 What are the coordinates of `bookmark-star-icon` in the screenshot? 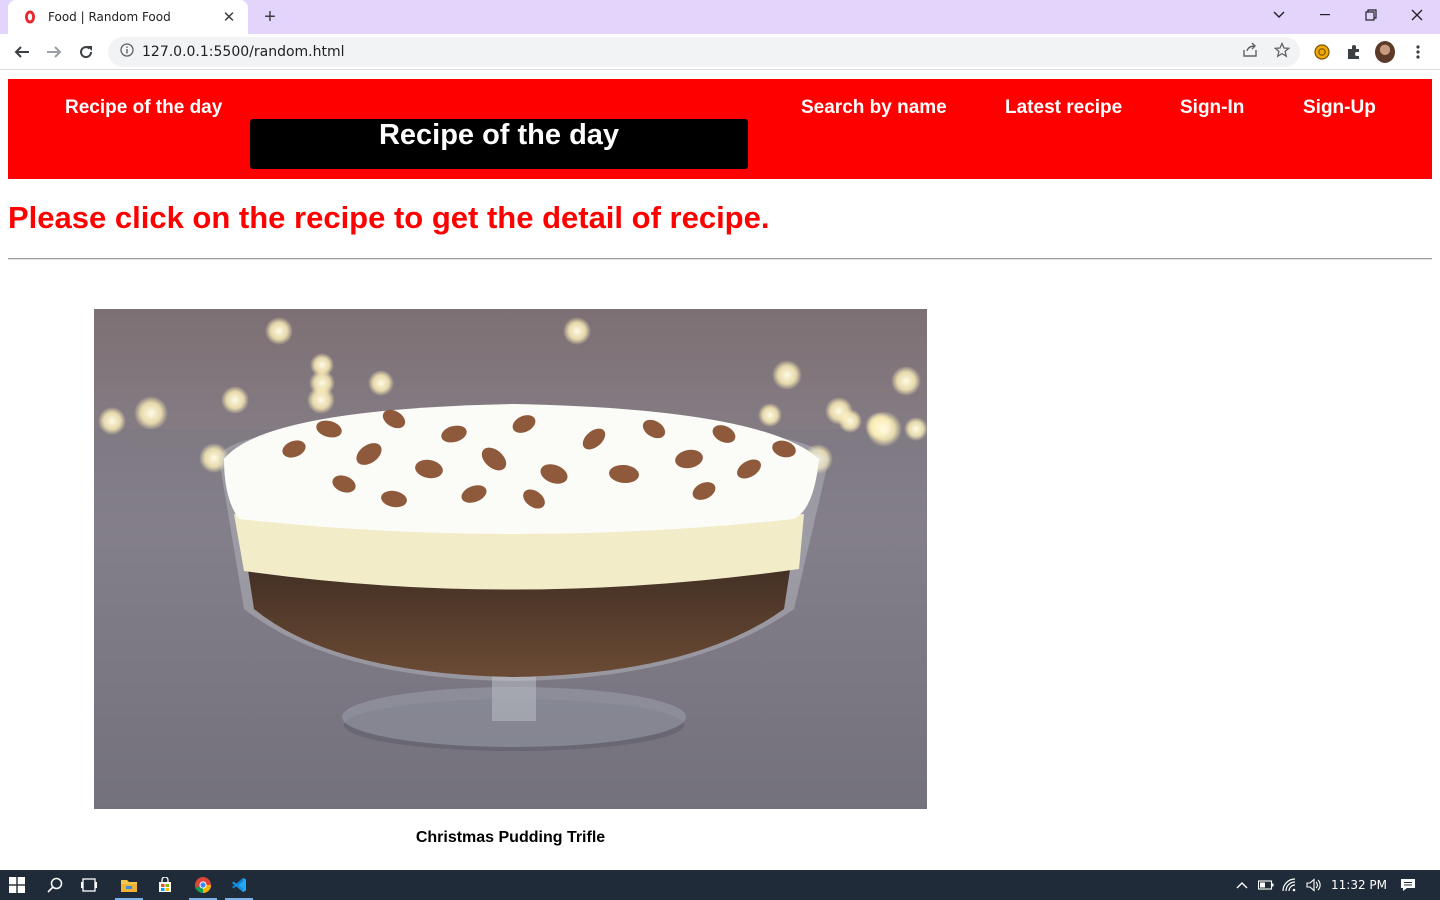 It's located at (1282, 50).